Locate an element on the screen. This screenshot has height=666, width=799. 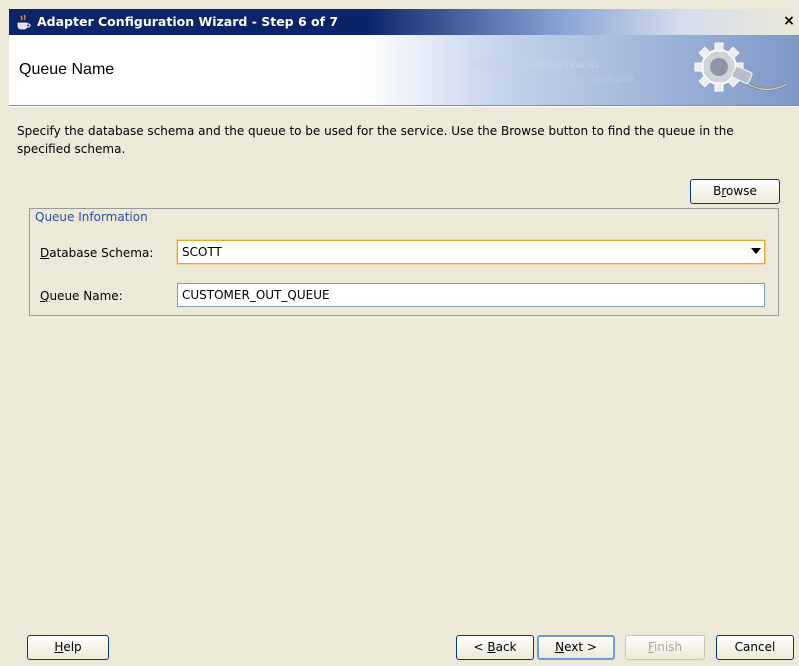
queue-name-value: CUSTOMER_OUT_QUEUE is located at coordinates (256, 295).